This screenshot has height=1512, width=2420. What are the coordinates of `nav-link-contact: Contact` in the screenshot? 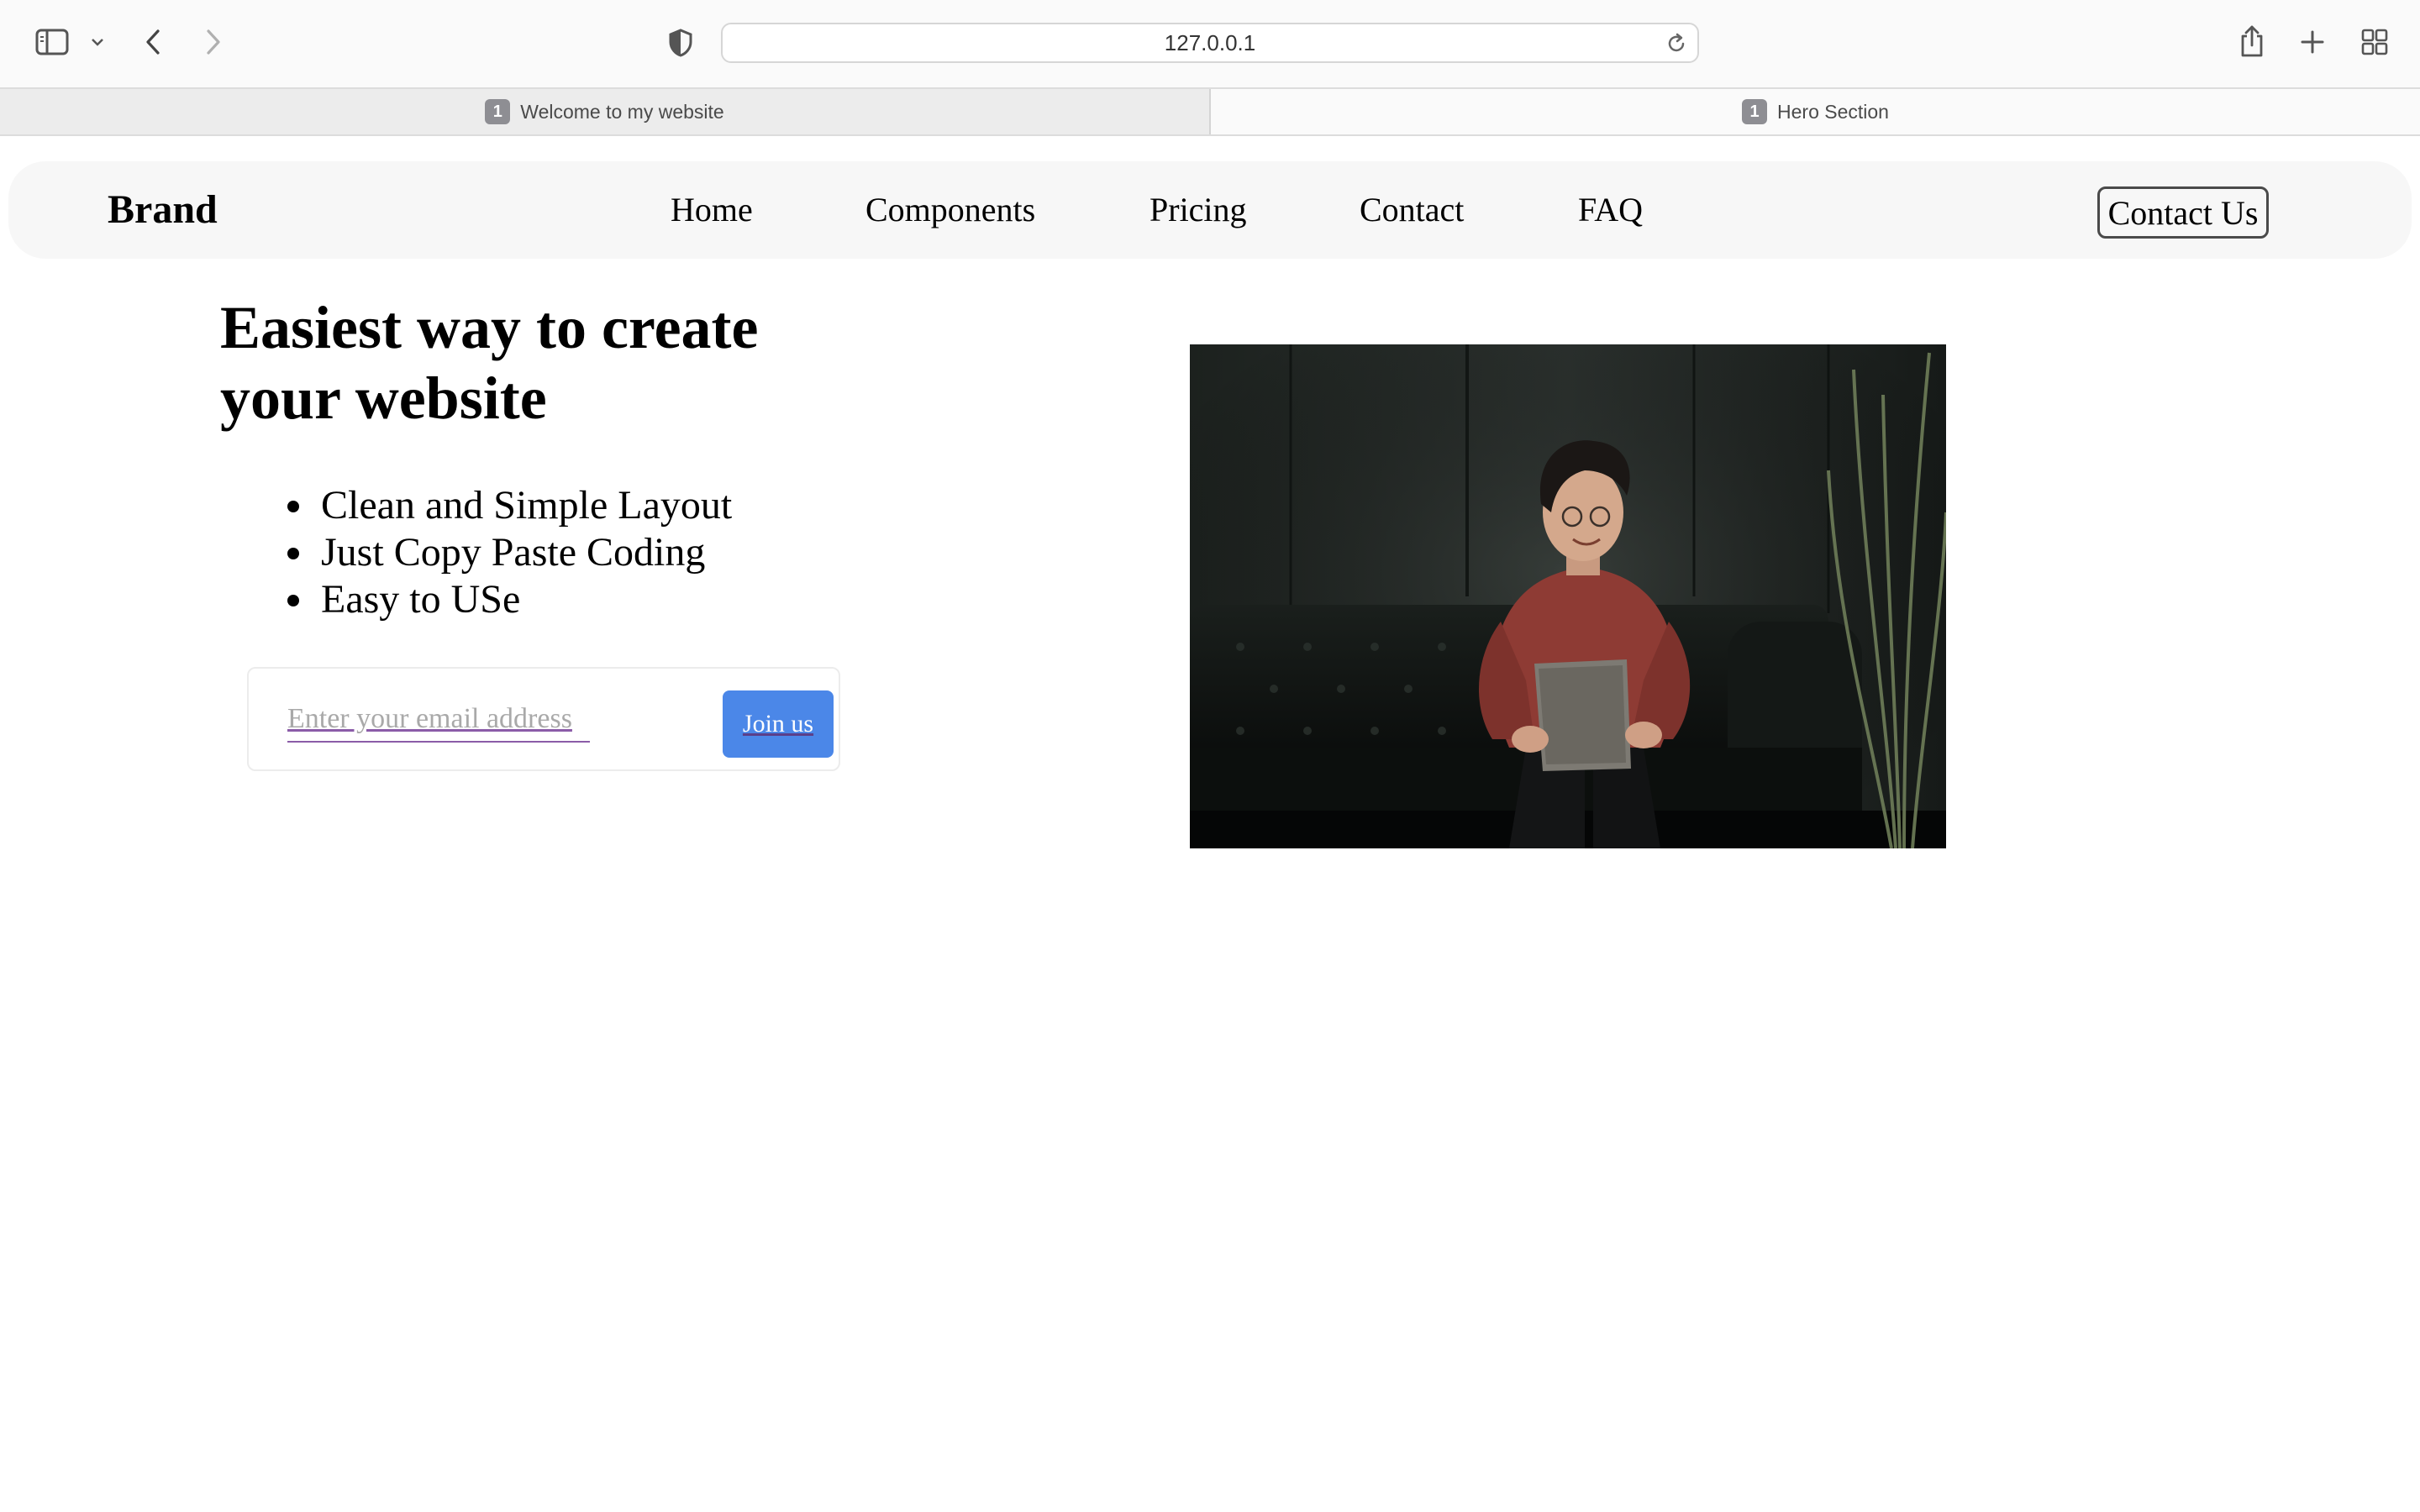 It's located at (1412, 209).